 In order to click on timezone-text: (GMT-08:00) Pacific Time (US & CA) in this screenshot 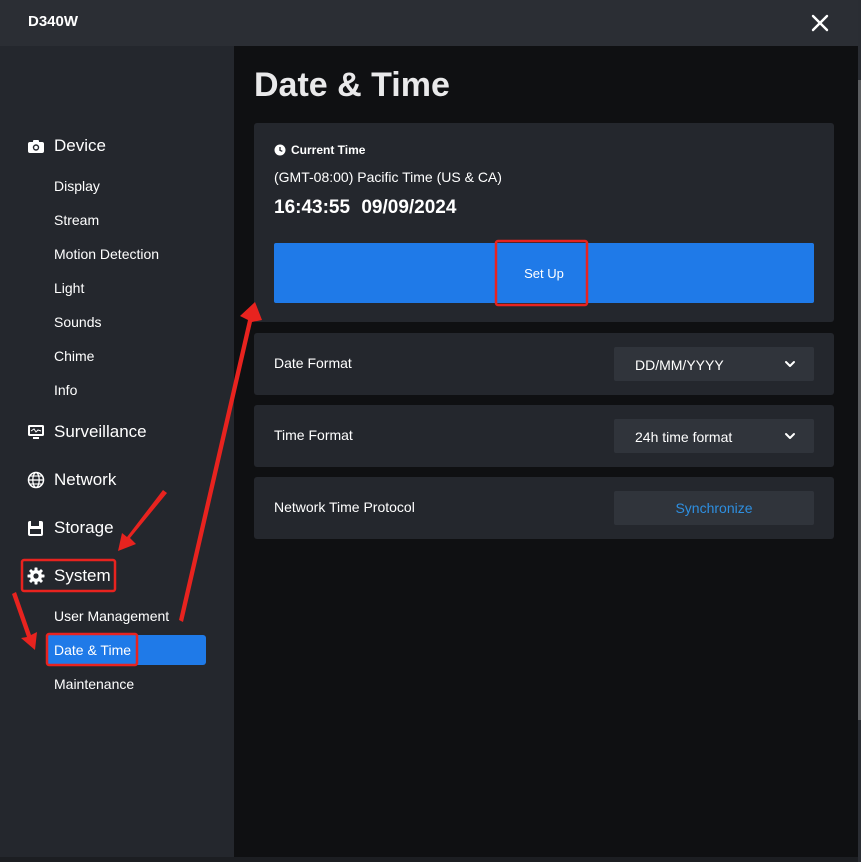, I will do `click(388, 177)`.